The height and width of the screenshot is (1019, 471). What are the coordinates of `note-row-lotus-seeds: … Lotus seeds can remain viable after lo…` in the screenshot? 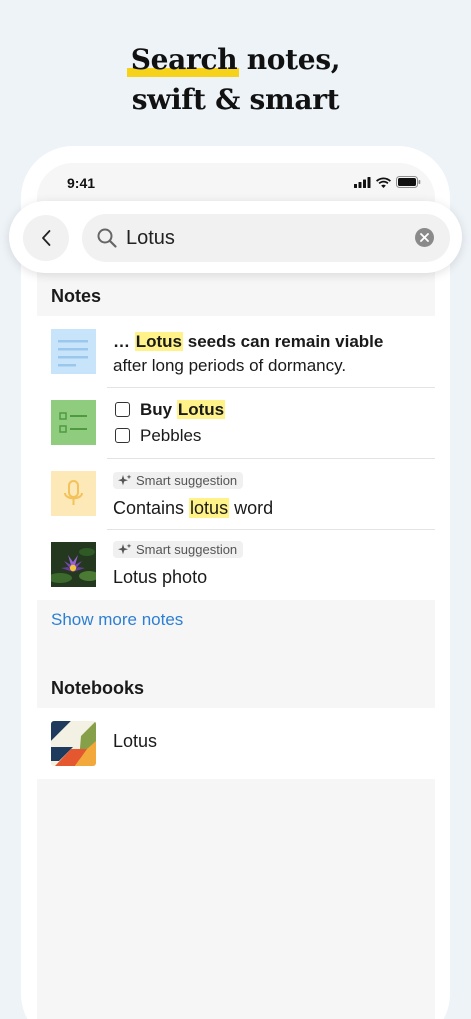 It's located at (236, 351).